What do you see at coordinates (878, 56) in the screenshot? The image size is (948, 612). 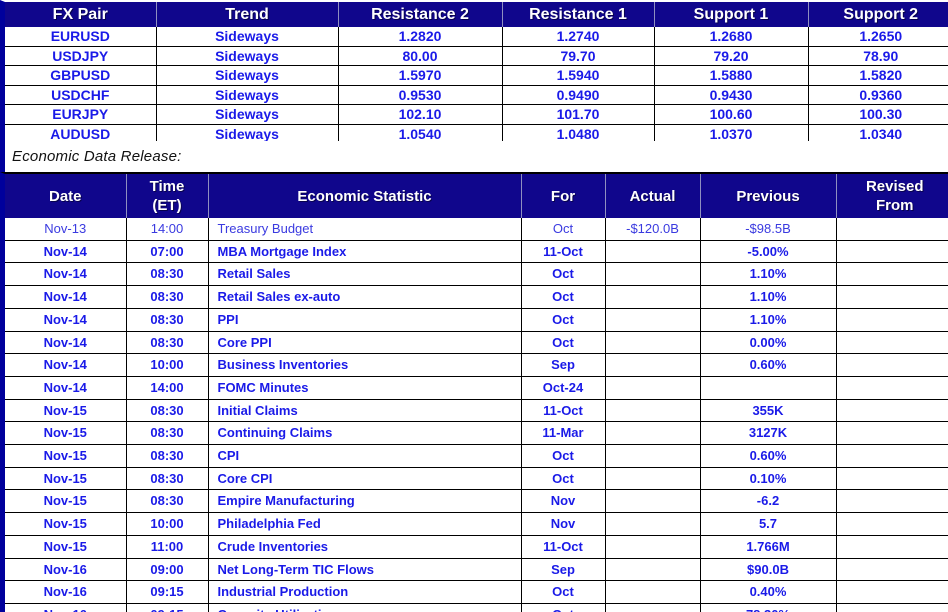 I see `fx-cell-support2: 78.90` at bounding box center [878, 56].